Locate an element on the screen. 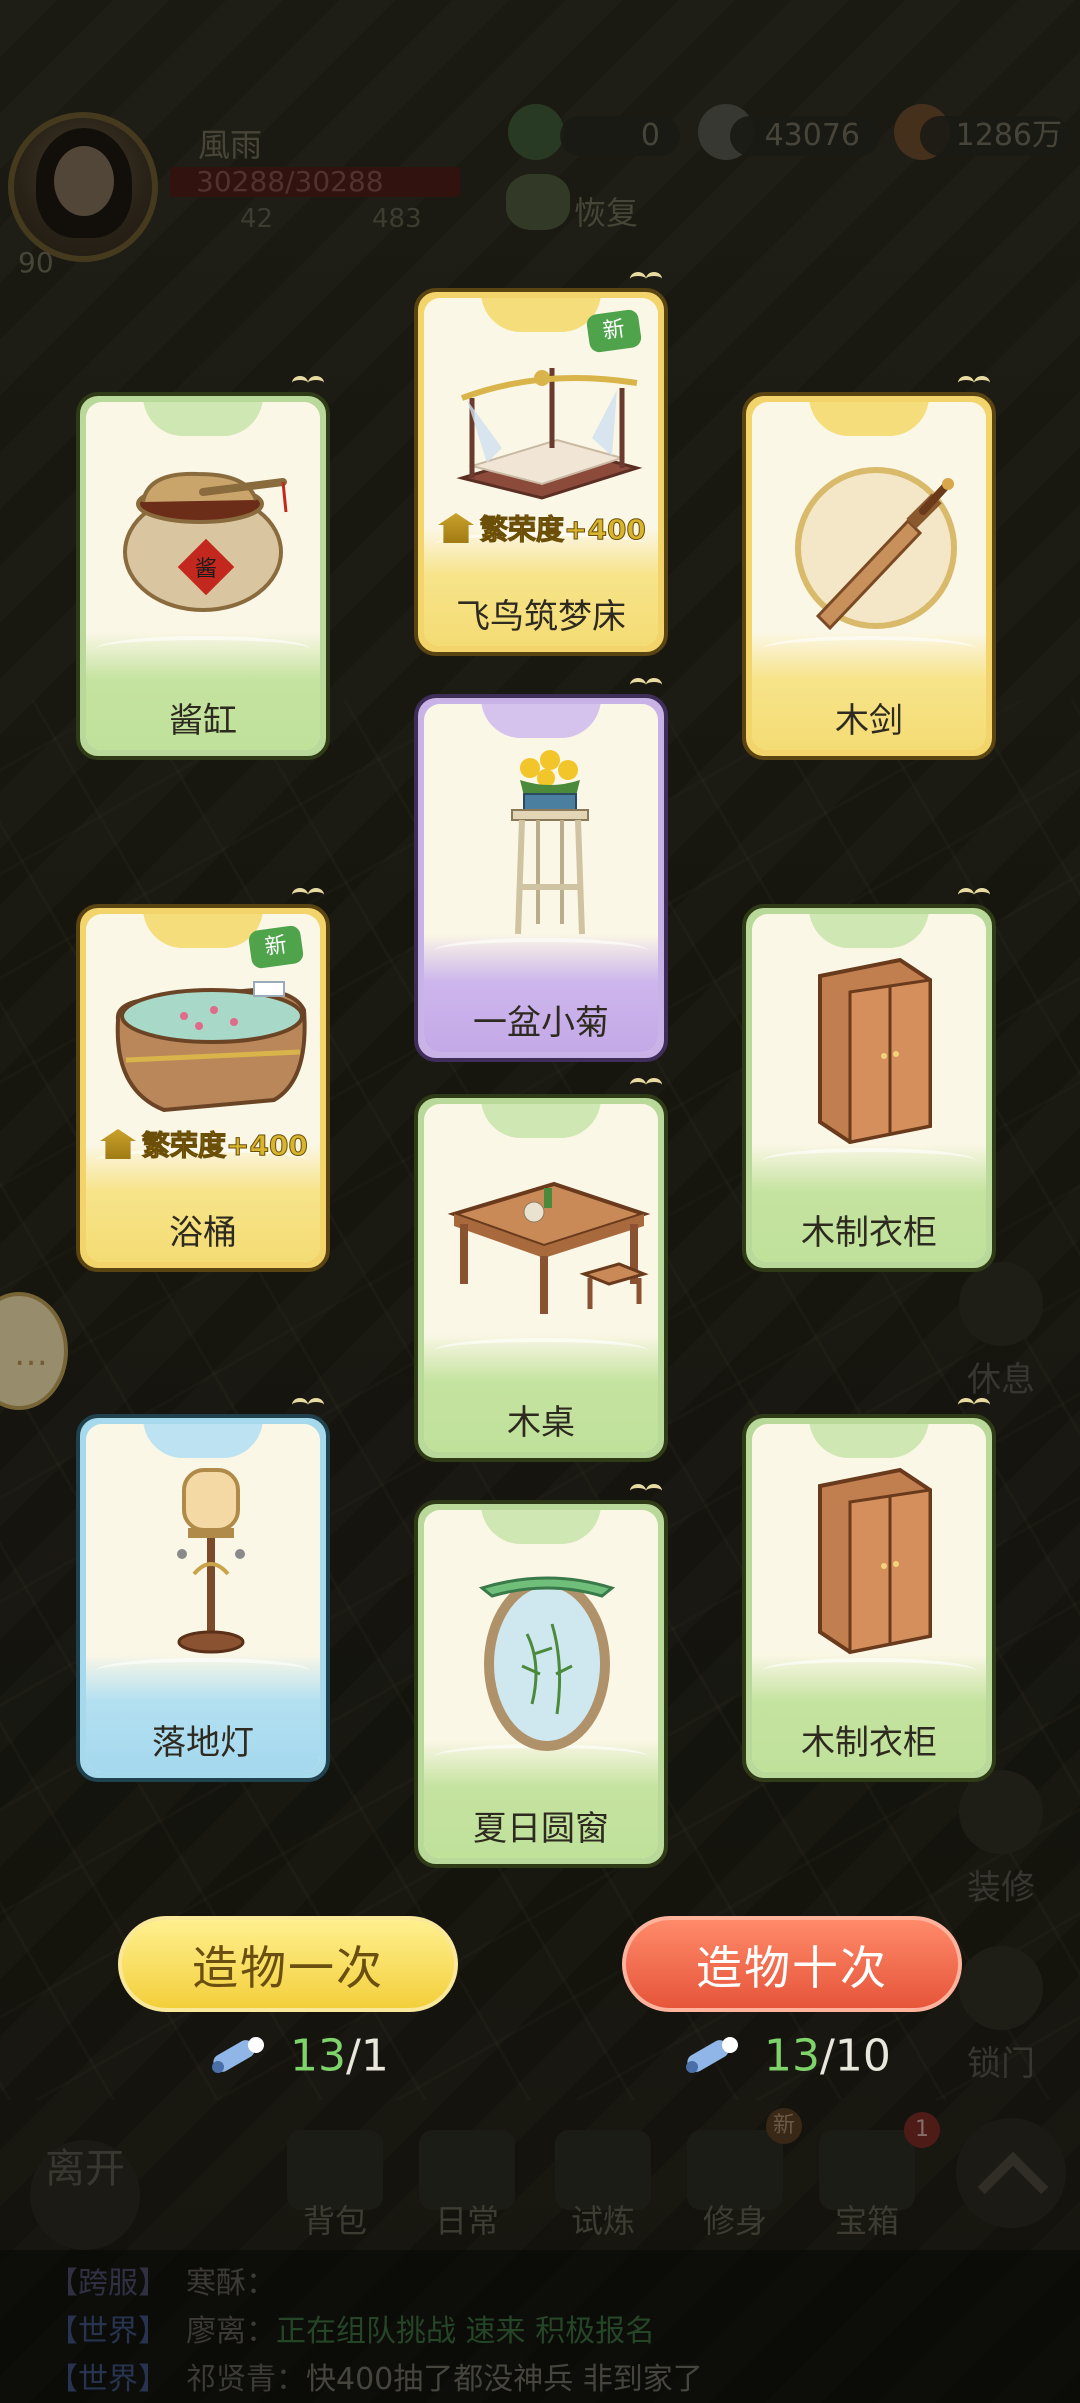 This screenshot has width=1080, height=2403. wooden-sword-icon is located at coordinates (876, 549).